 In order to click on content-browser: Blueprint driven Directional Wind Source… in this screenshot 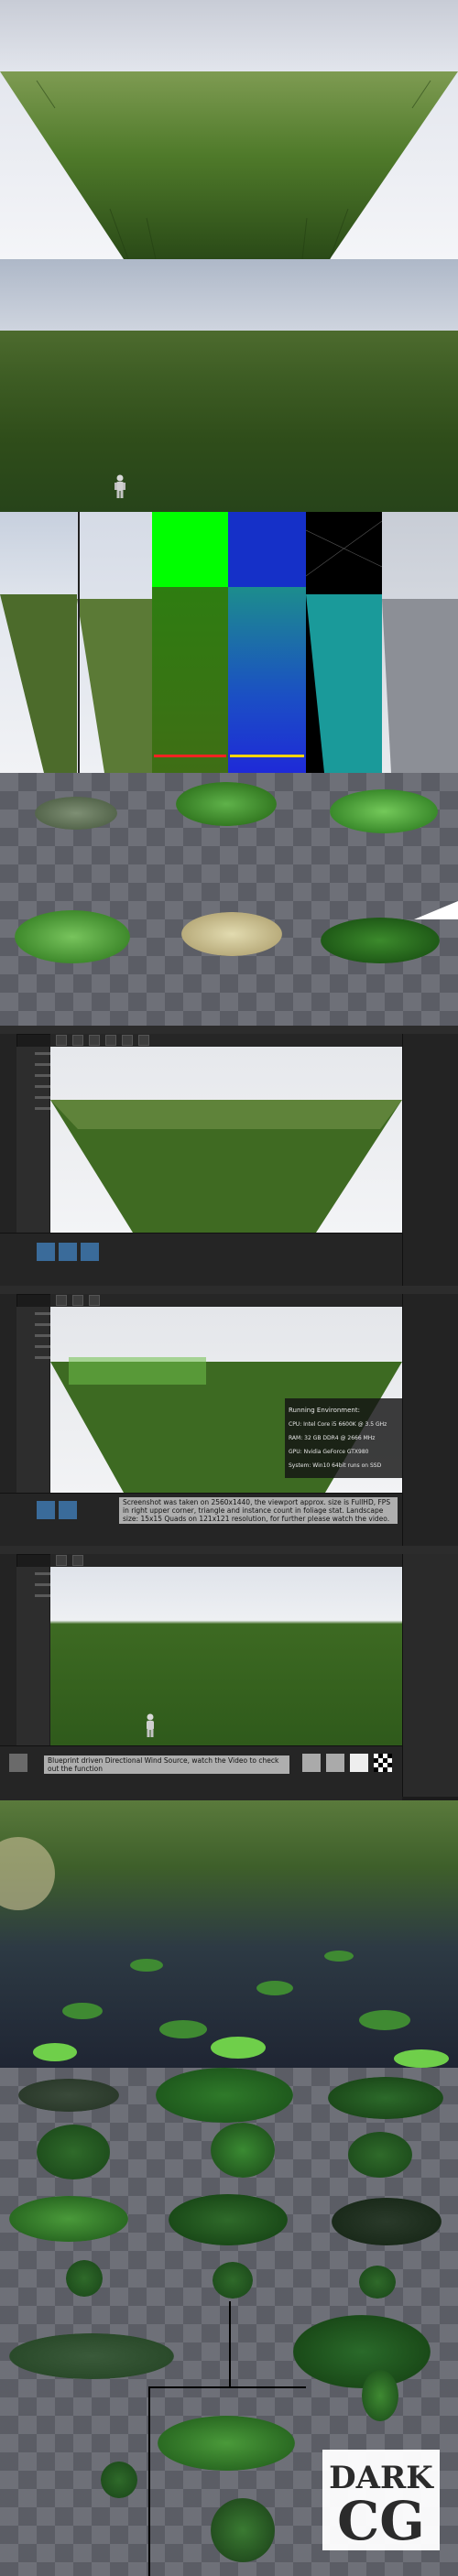, I will do `click(201, 1772)`.